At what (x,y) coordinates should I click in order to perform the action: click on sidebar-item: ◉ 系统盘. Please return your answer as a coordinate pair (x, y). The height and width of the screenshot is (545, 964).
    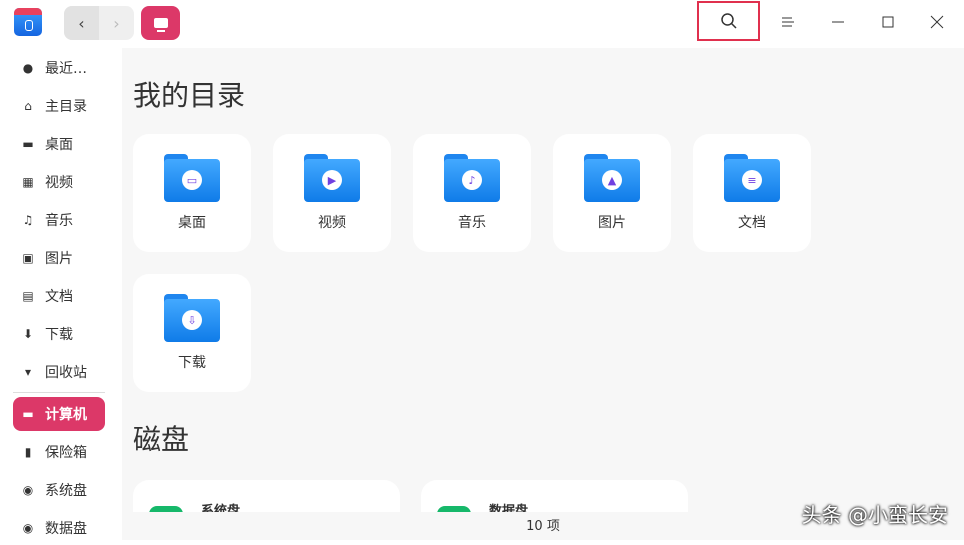
    Looking at the image, I should click on (59, 490).